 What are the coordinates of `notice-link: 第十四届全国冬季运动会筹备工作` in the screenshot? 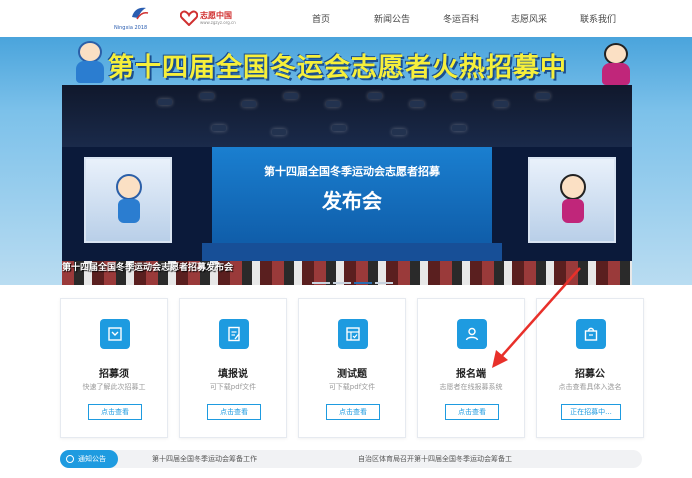 It's located at (204, 459).